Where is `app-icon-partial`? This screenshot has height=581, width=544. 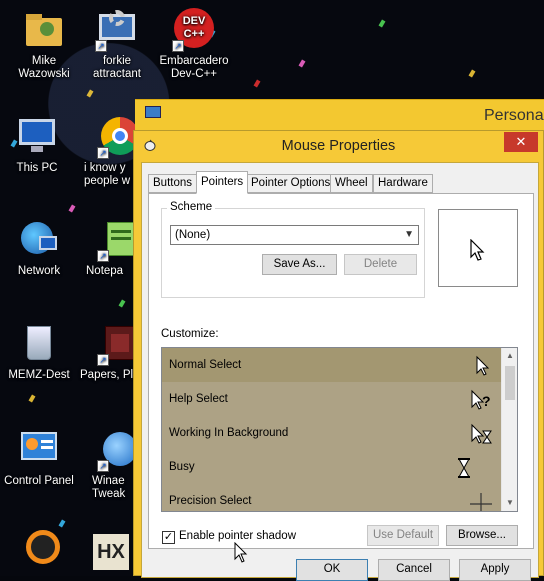
app-icon-partial is located at coordinates (43, 547).